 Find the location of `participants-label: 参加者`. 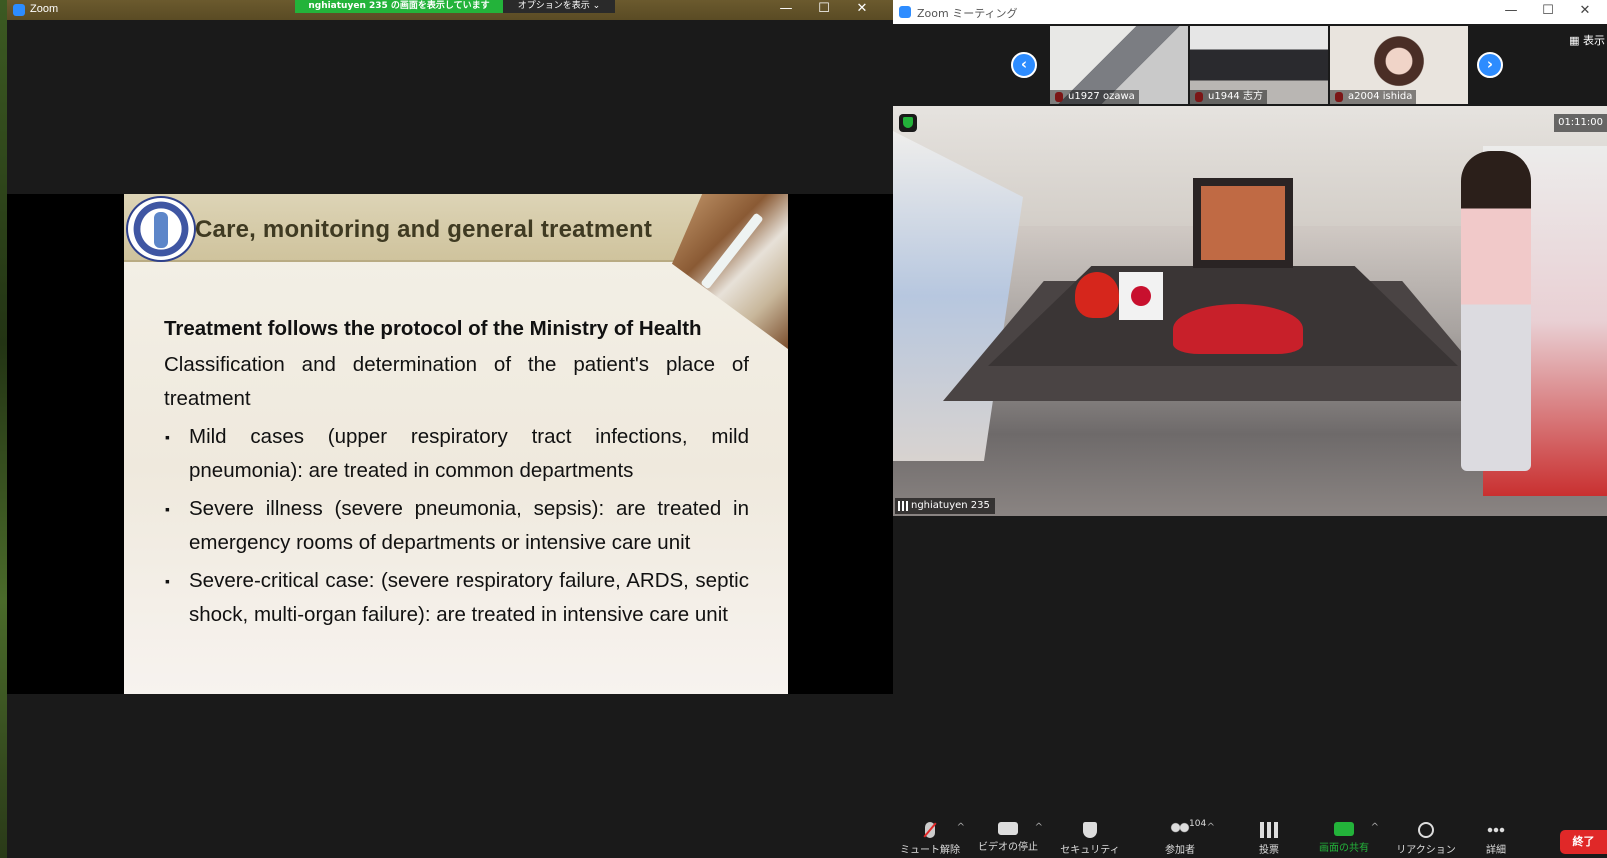

participants-label: 参加者 is located at coordinates (1180, 850).